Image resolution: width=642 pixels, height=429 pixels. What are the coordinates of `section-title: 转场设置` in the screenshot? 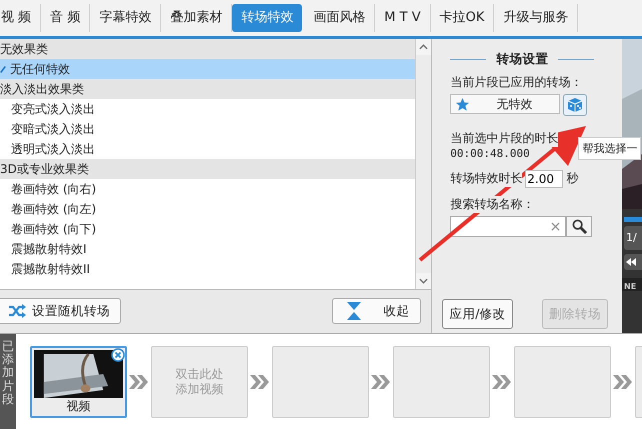 It's located at (522, 59).